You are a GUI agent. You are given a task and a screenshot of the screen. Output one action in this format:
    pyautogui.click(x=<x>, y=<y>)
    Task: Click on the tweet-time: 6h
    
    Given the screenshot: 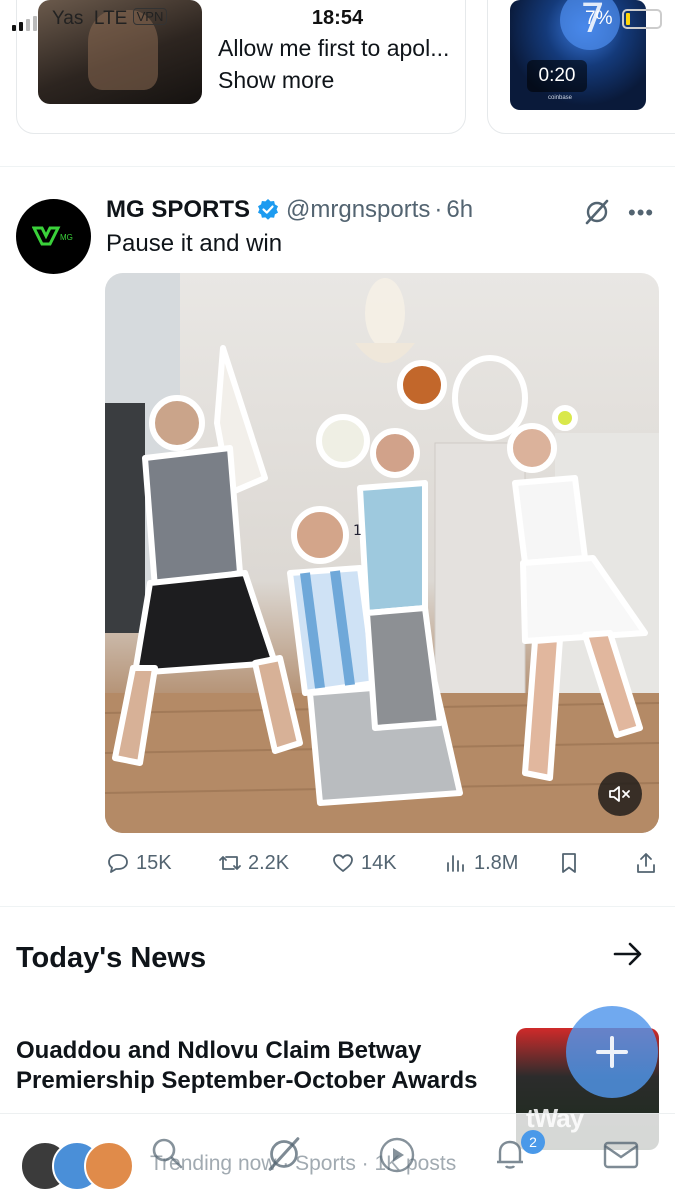 What is the action you would take?
    pyautogui.click(x=459, y=210)
    